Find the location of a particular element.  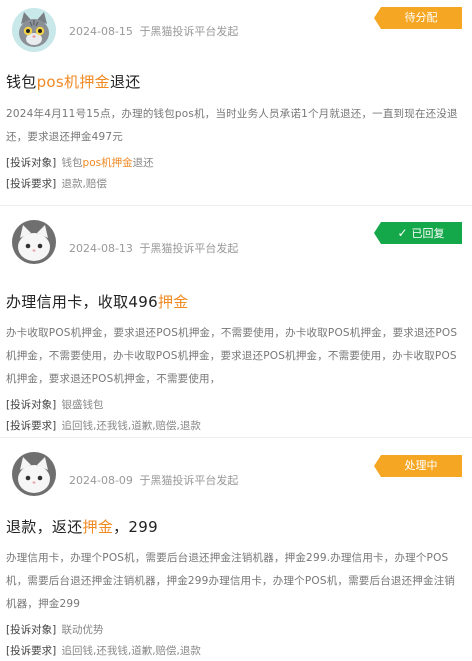

complaint-title: 办理信用卡，收取496押金 is located at coordinates (234, 302).